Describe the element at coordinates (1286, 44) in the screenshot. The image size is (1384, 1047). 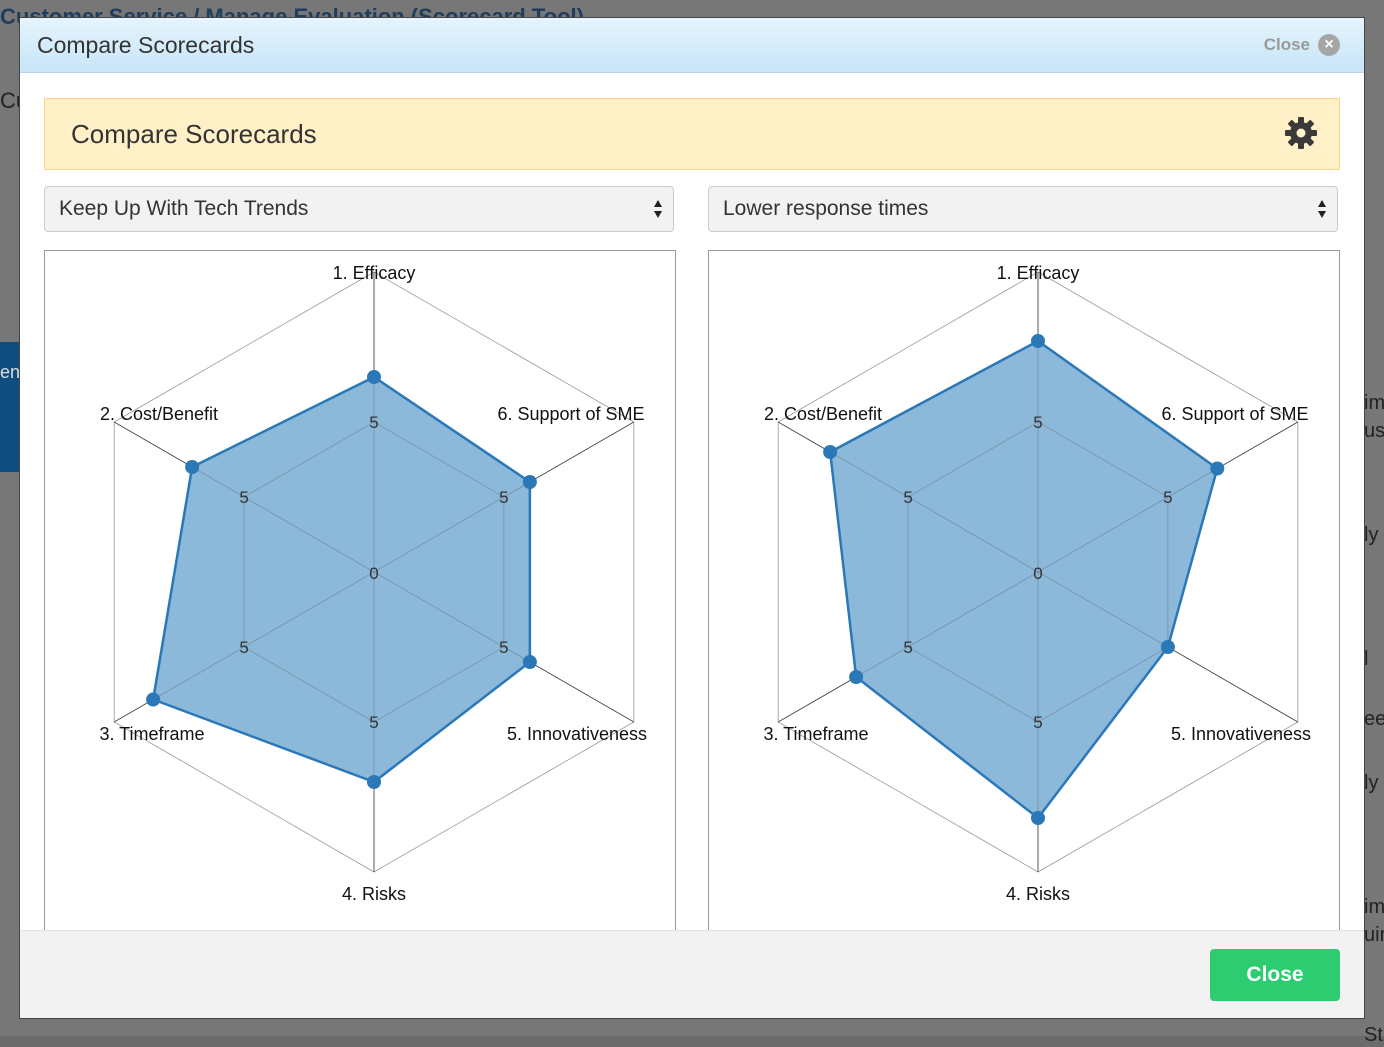
I see `header-close-label: Close` at that location.